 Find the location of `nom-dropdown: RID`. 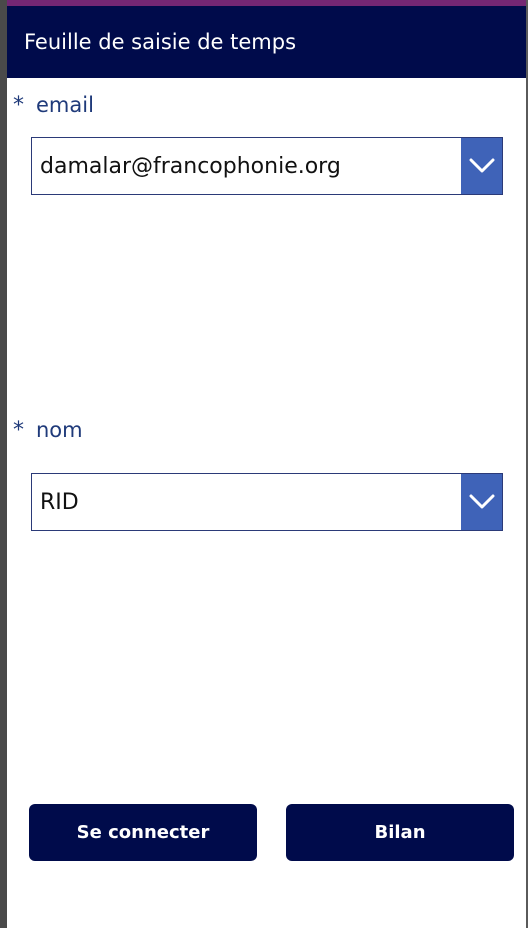

nom-dropdown: RID is located at coordinates (267, 502).